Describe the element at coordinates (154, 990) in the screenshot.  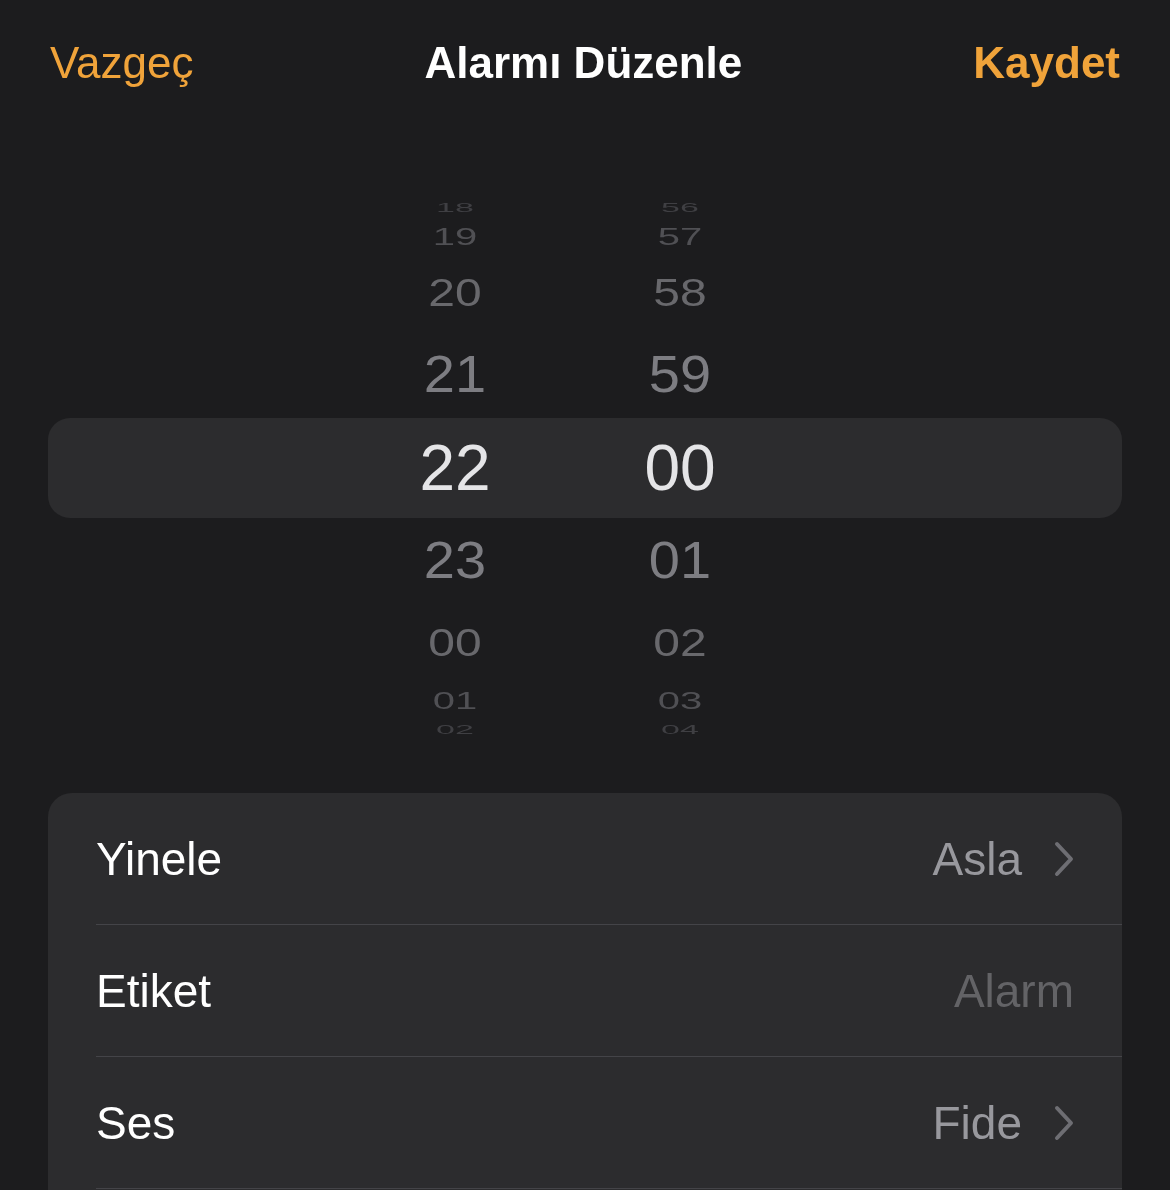
I see `setting-label: Etiket` at that location.